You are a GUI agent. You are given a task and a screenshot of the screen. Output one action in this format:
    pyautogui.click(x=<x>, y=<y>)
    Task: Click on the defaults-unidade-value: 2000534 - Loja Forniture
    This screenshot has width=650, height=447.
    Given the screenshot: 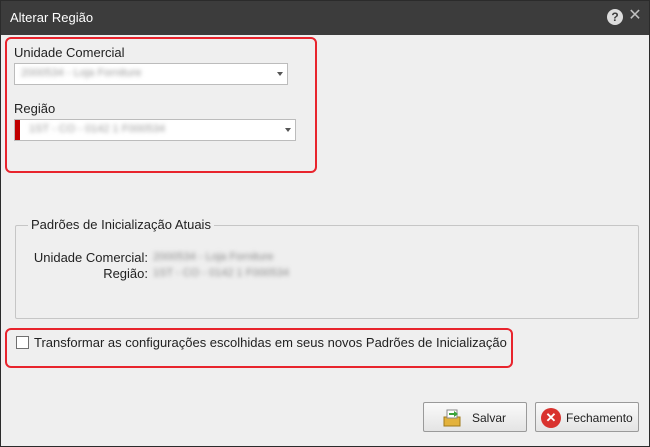 What is the action you would take?
    pyautogui.click(x=213, y=257)
    